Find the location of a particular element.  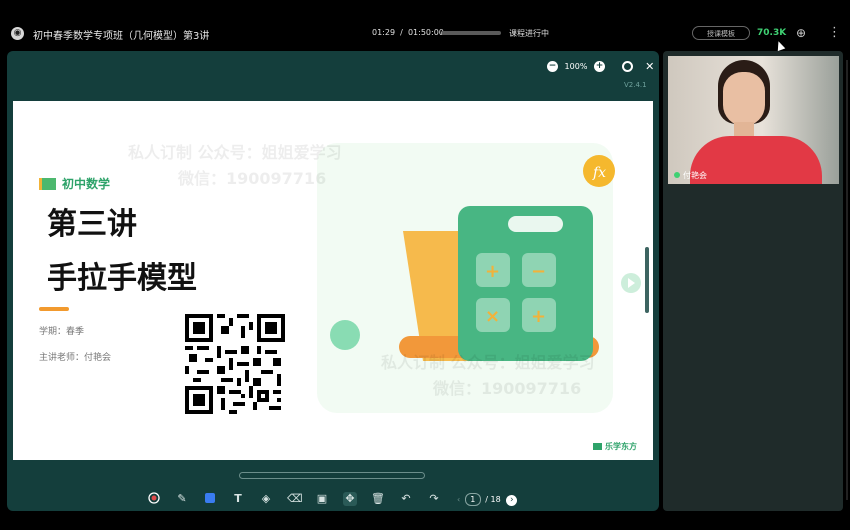

course-title: 初中春季数学专项班（几何模型）第3讲 is located at coordinates (121, 36).